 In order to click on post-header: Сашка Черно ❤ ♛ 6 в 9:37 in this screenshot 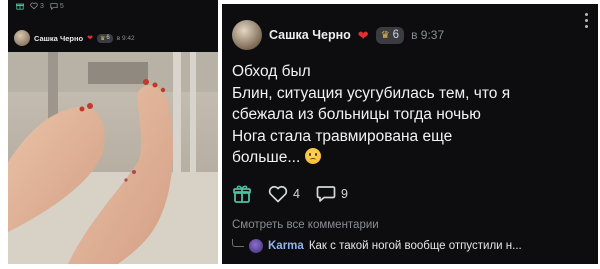, I will do `click(412, 35)`.